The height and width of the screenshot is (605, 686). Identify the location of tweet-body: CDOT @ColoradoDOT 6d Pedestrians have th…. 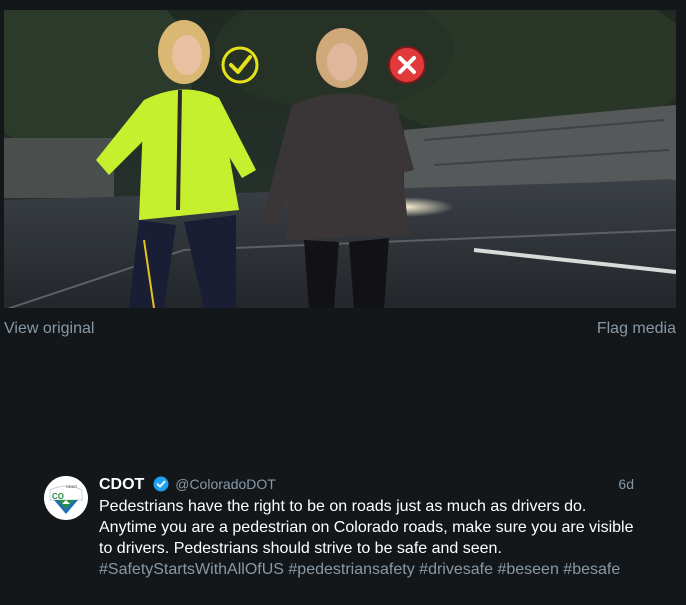
(369, 527).